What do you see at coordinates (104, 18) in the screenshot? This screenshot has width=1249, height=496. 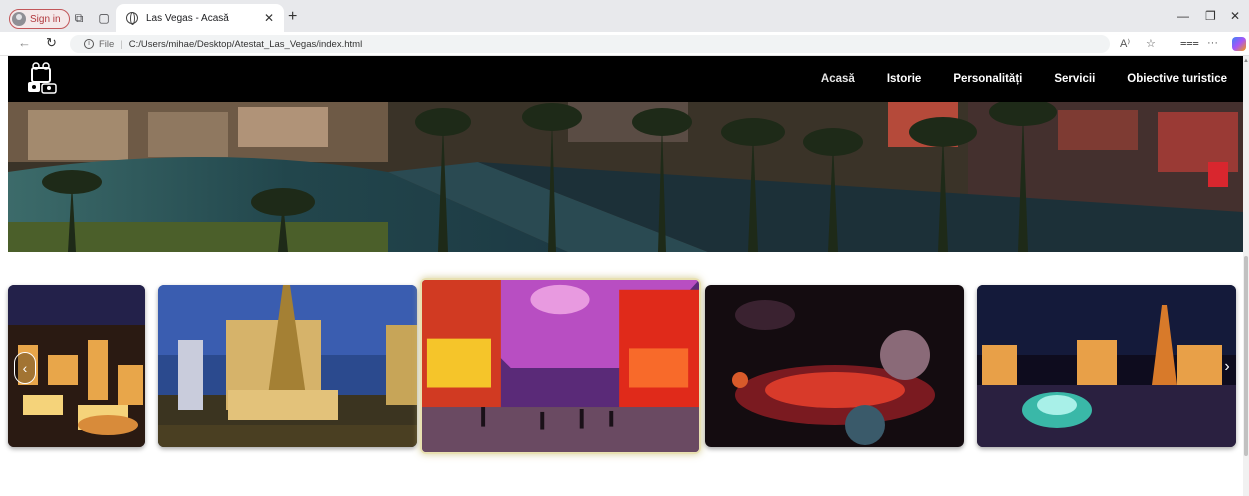 I see `tab-actions-icon: ▢` at bounding box center [104, 18].